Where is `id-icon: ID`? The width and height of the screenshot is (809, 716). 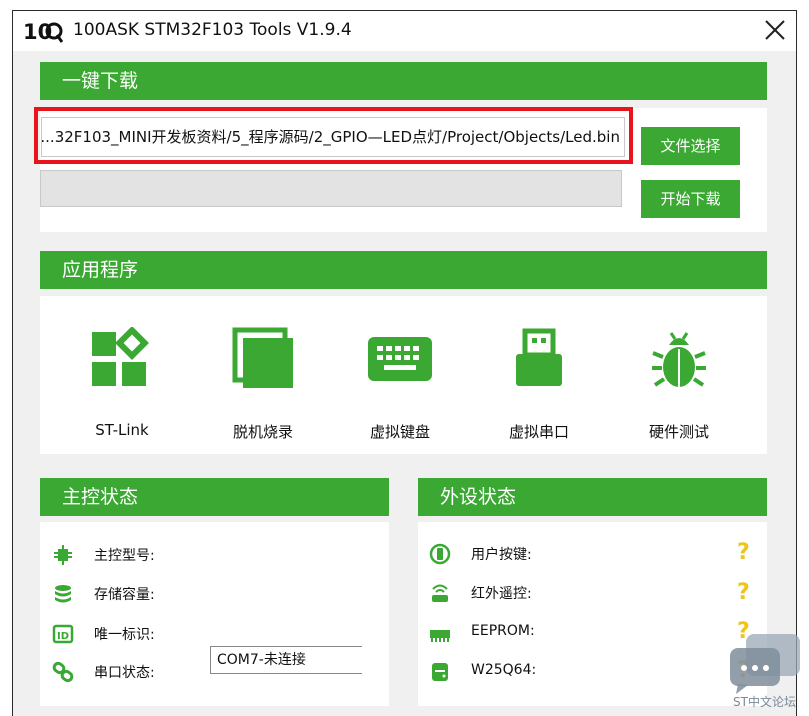
id-icon: ID is located at coordinates (63, 634).